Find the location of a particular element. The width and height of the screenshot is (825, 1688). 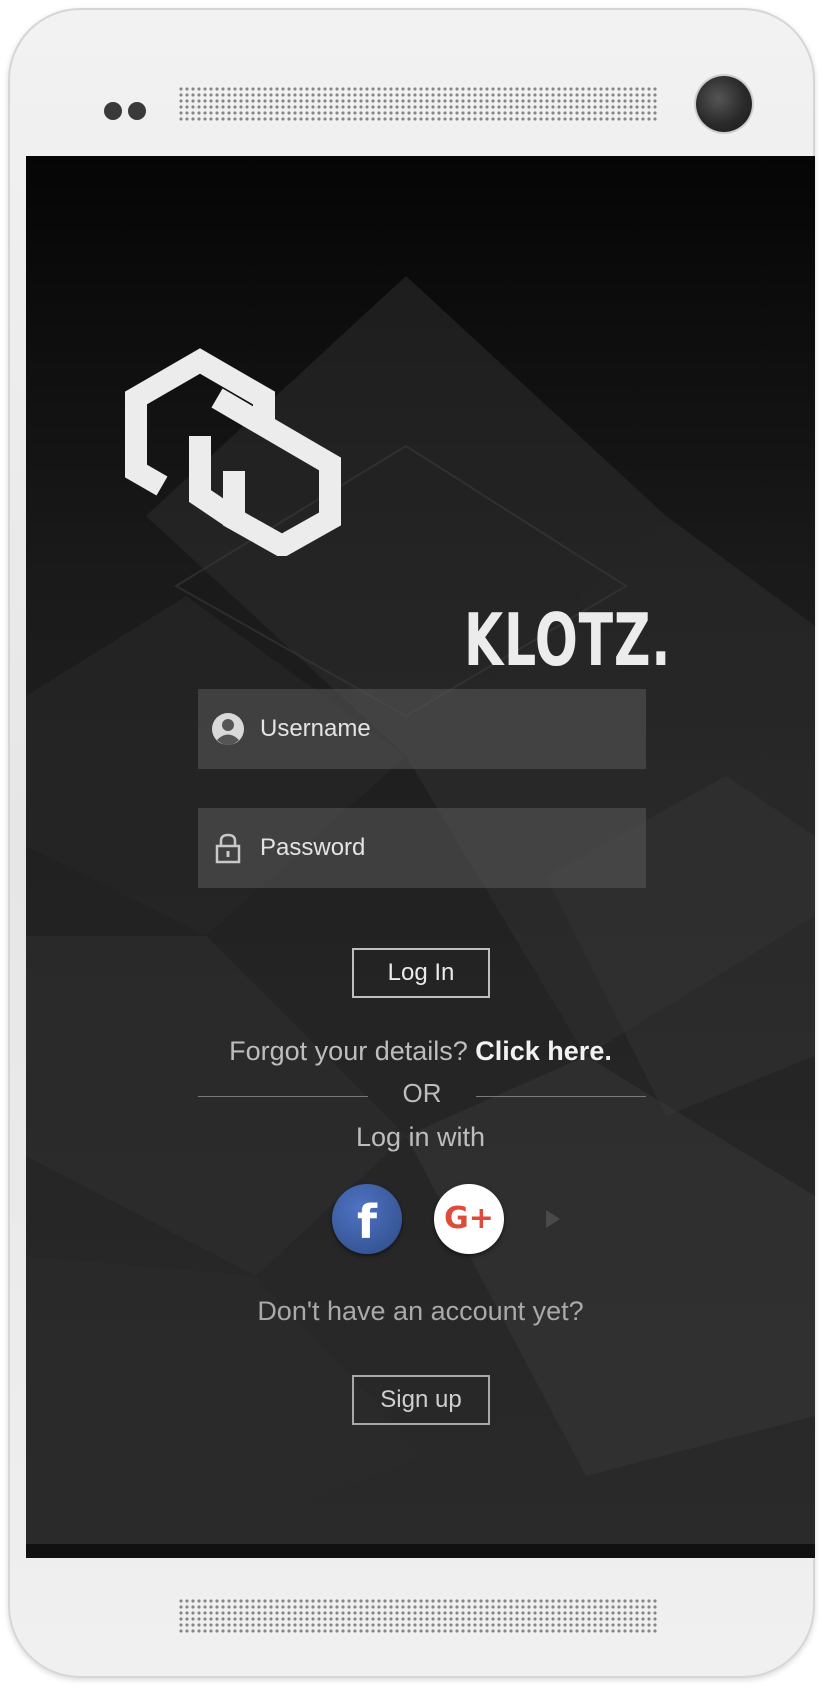

front-camera is located at coordinates (724, 104).